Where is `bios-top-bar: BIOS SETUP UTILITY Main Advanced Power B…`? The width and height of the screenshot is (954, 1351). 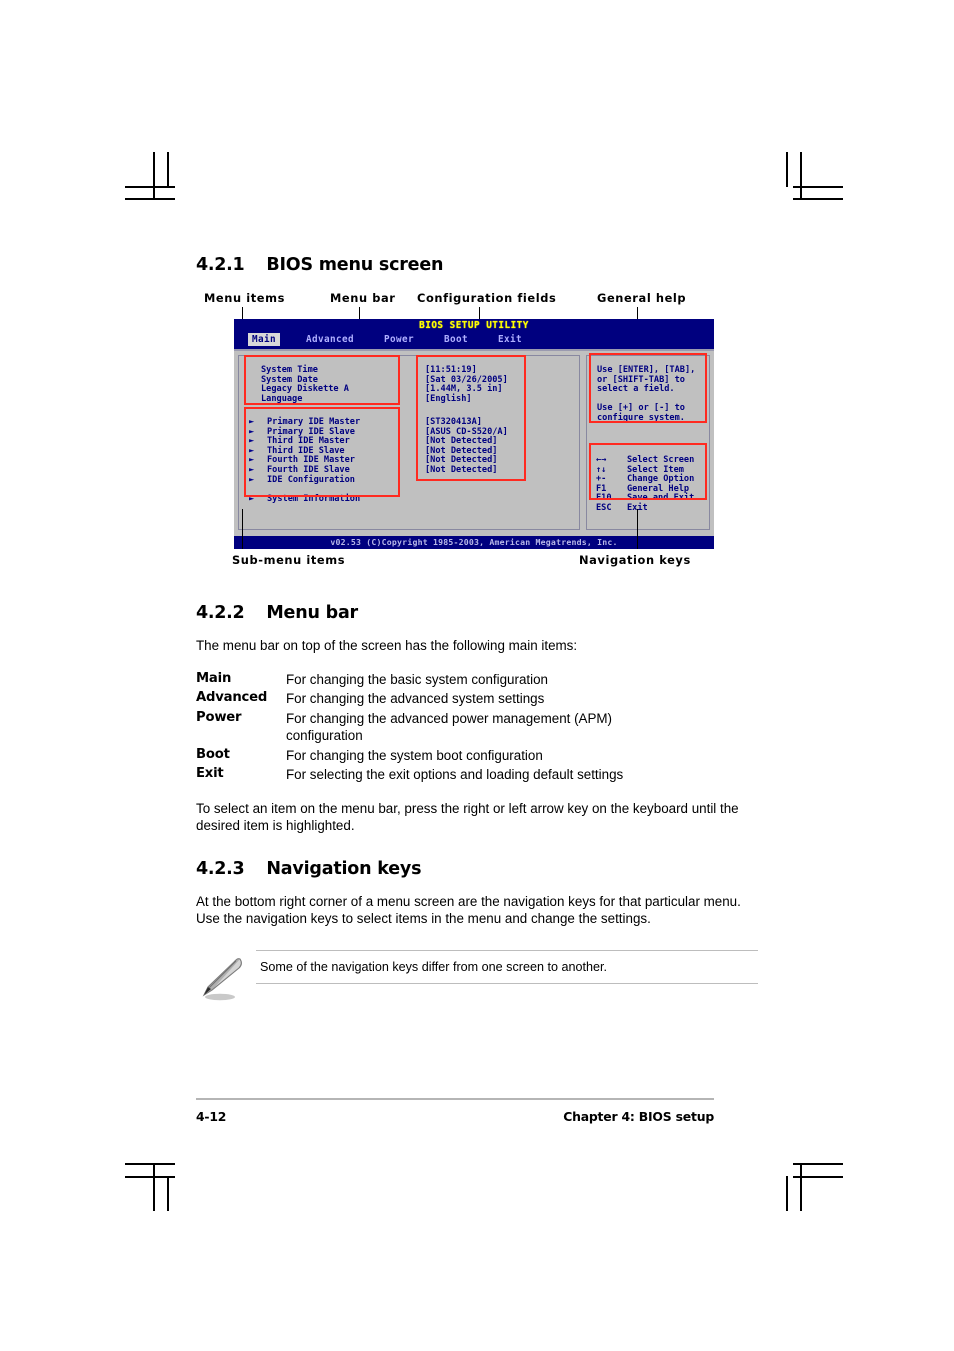
bios-top-bar: BIOS SETUP UTILITY Main Advanced Power B… is located at coordinates (474, 334).